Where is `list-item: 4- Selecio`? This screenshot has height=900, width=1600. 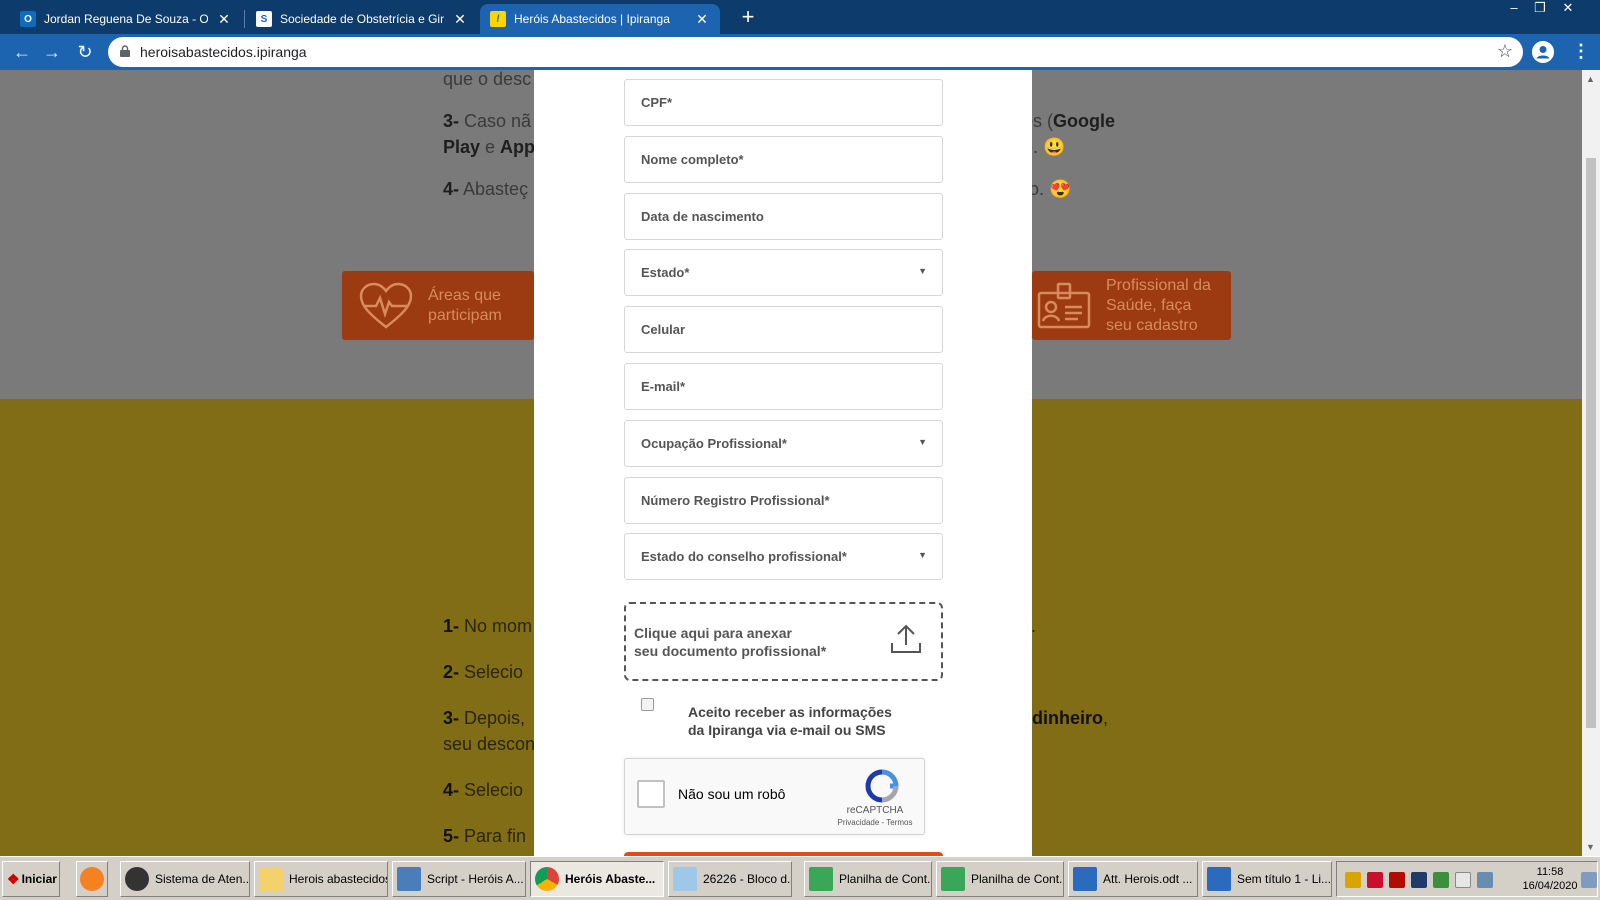 list-item: 4- Selecio is located at coordinates (483, 790).